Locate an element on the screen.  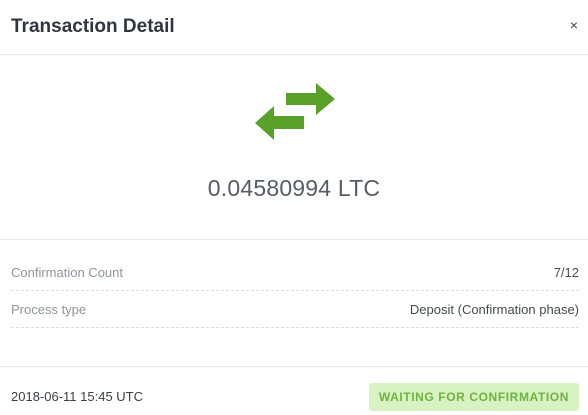
detail-value: 7/12 is located at coordinates (566, 272).